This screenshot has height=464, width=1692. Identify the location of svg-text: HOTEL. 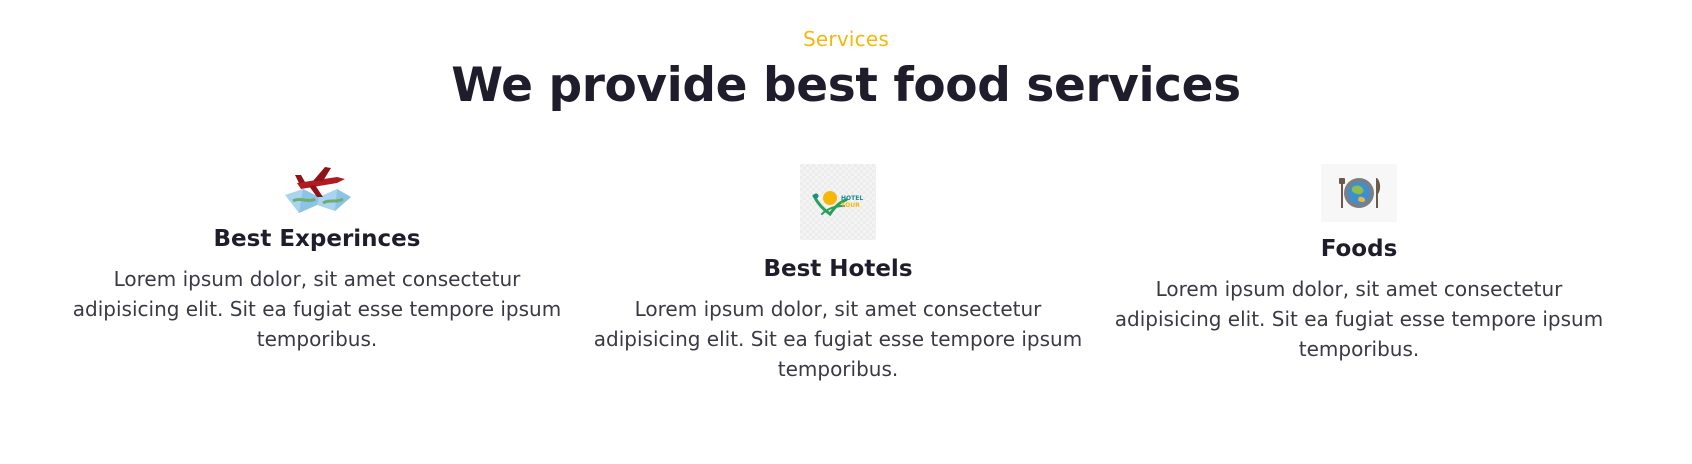
(852, 198).